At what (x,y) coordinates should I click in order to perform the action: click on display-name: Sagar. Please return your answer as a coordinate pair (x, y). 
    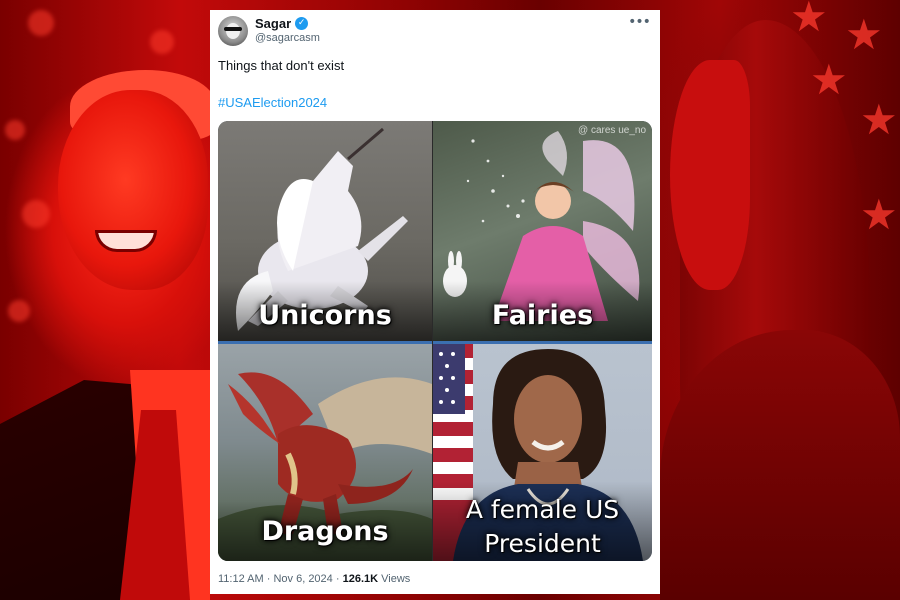
    Looking at the image, I should click on (273, 23).